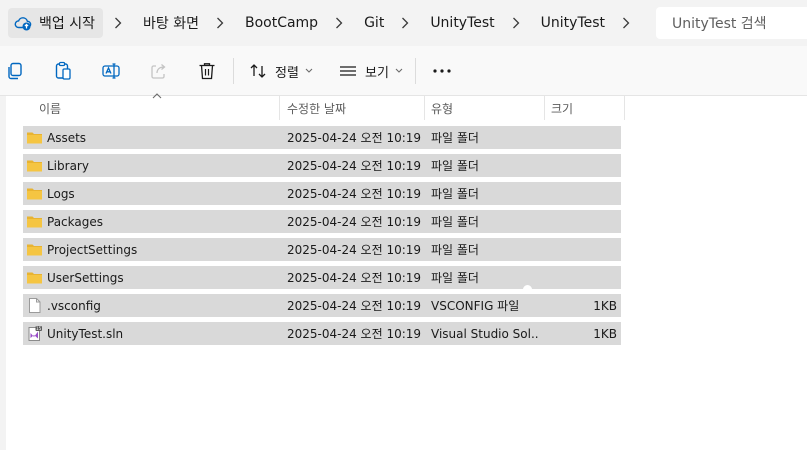 The image size is (807, 450). Describe the element at coordinates (74, 305) in the screenshot. I see `file-name: .vsconfig` at that location.